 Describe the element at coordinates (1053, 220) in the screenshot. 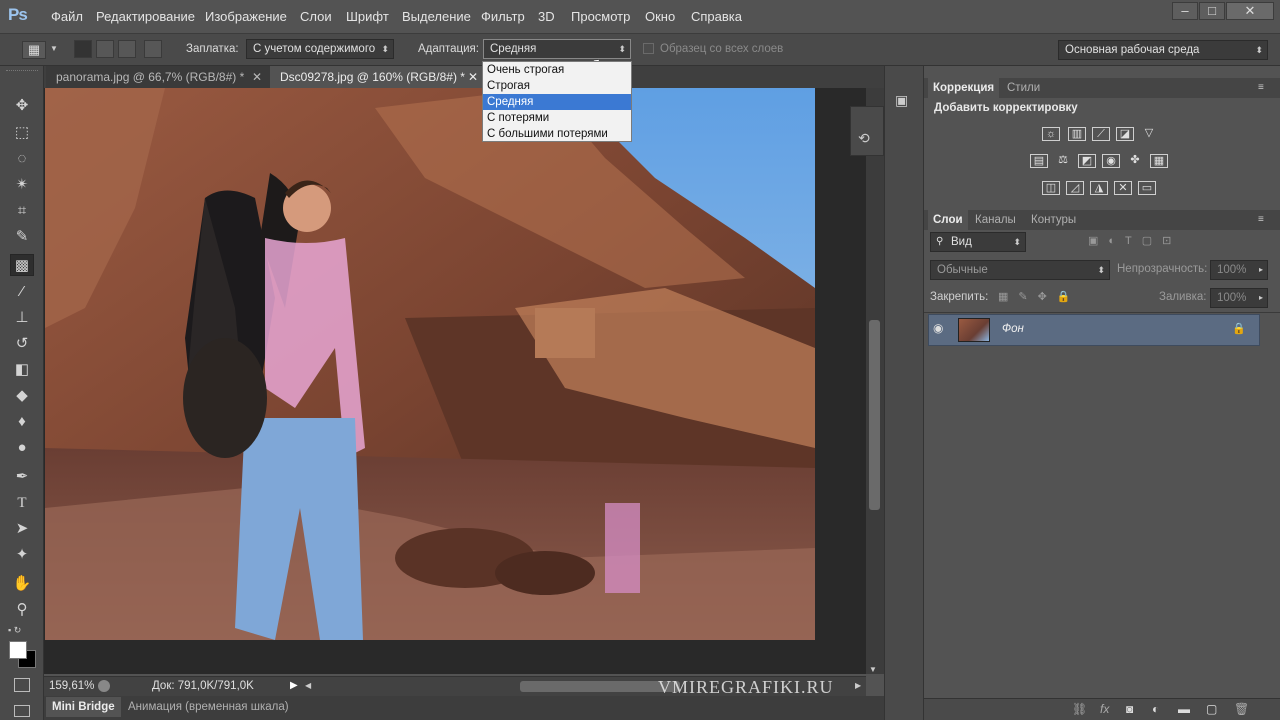

I see `tab-paths: Контуры` at that location.